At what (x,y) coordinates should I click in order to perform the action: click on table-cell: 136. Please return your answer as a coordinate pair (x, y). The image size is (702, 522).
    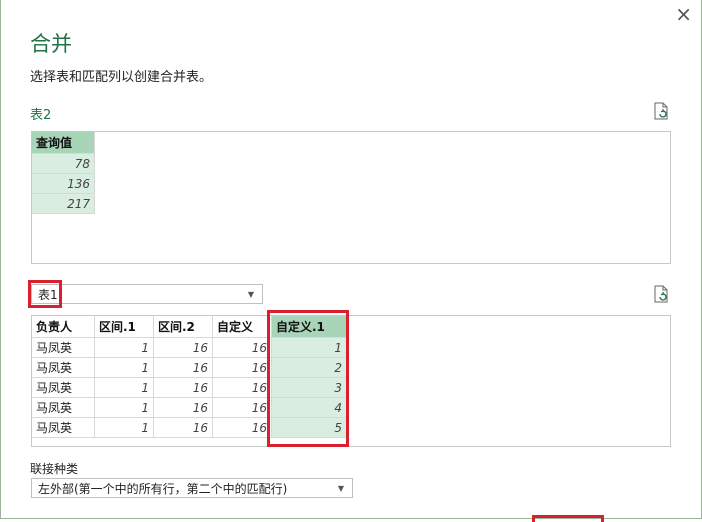
    Looking at the image, I should click on (63, 183).